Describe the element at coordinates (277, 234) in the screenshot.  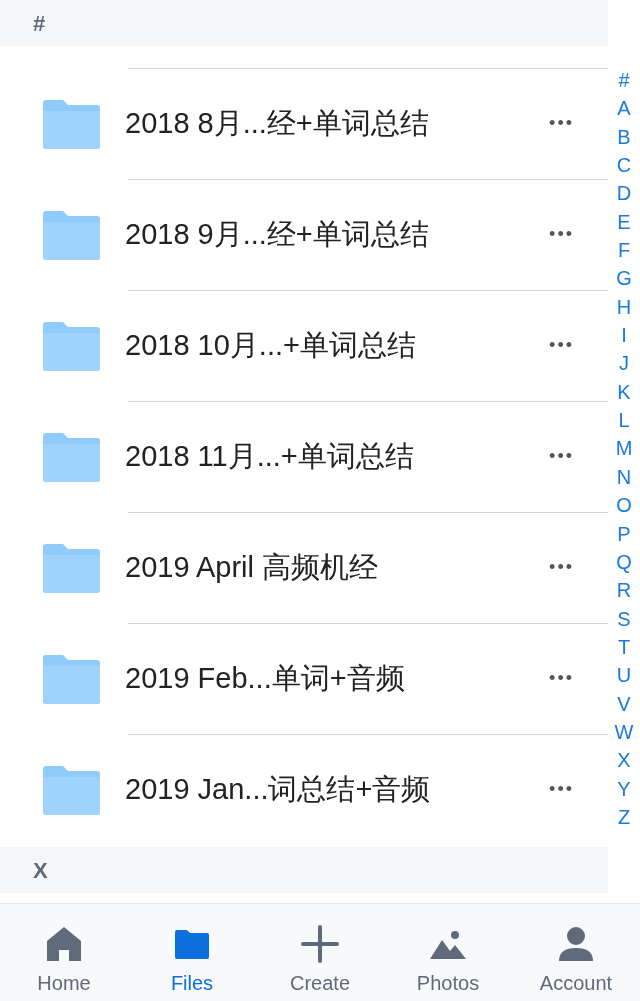
I see `folder-name: 2018 9月...经+单词总结` at that location.